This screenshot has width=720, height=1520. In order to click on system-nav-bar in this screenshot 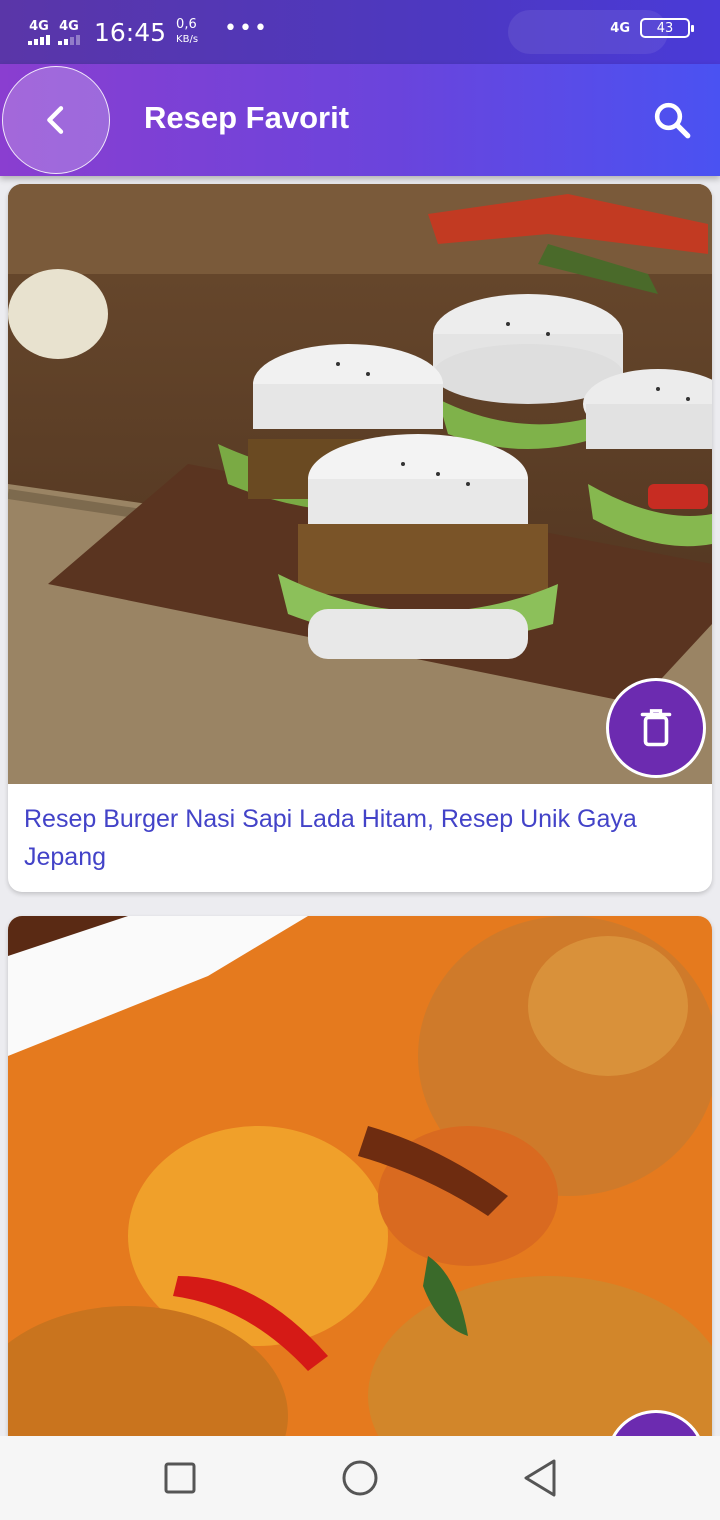, I will do `click(360, 1478)`.